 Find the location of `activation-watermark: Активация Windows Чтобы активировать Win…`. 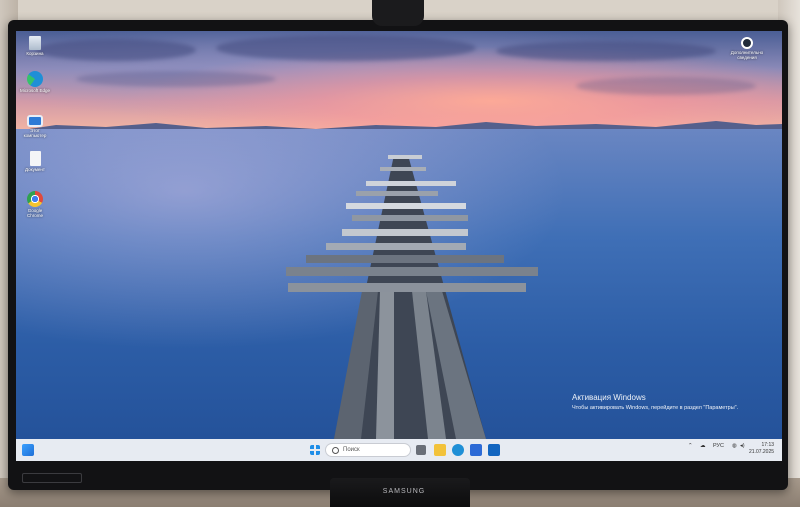

activation-watermark: Активация Windows Чтобы активировать Win… is located at coordinates (655, 402).